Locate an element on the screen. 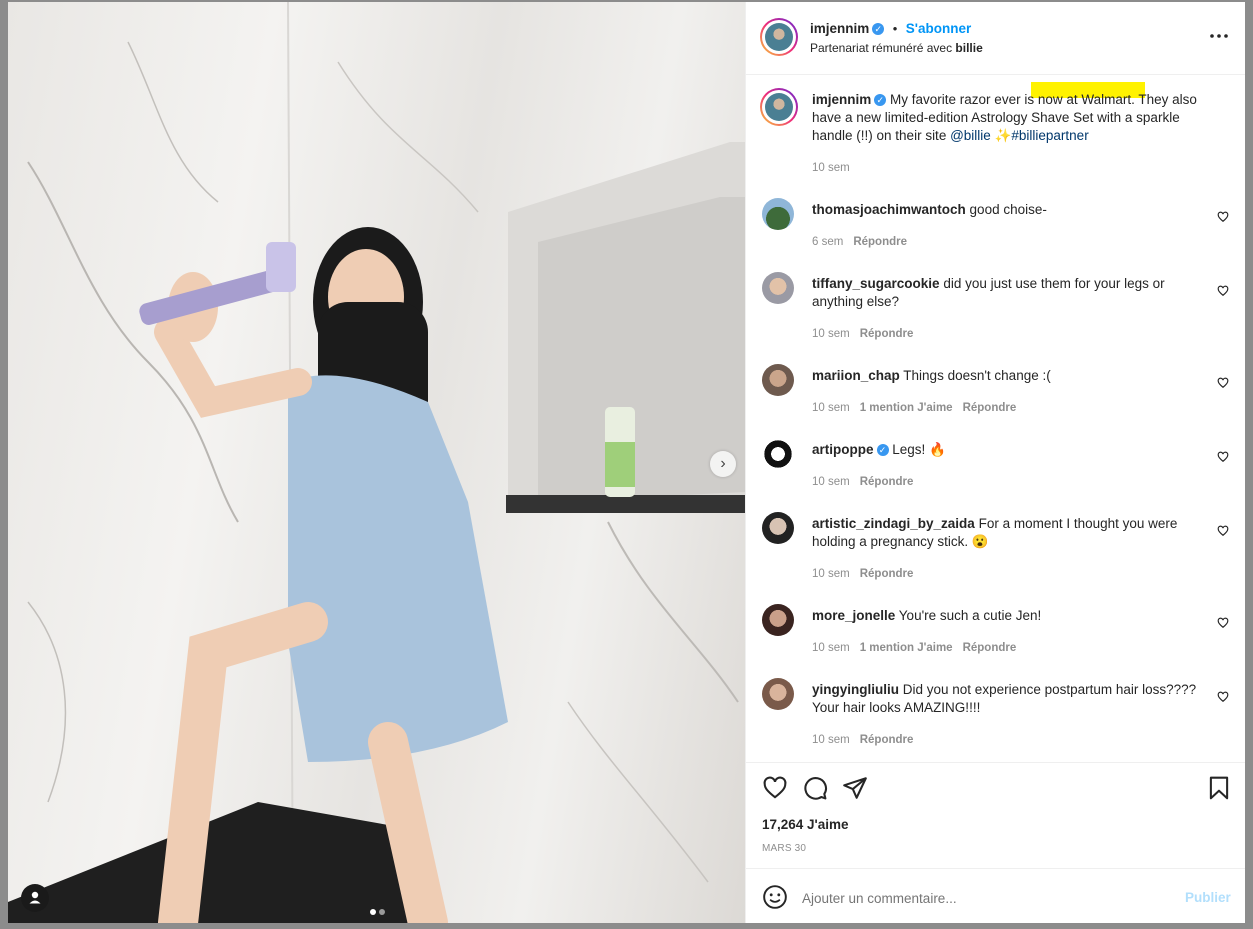 Image resolution: width=1253 pixels, height=929 pixels. save-button is located at coordinates (1219, 788).